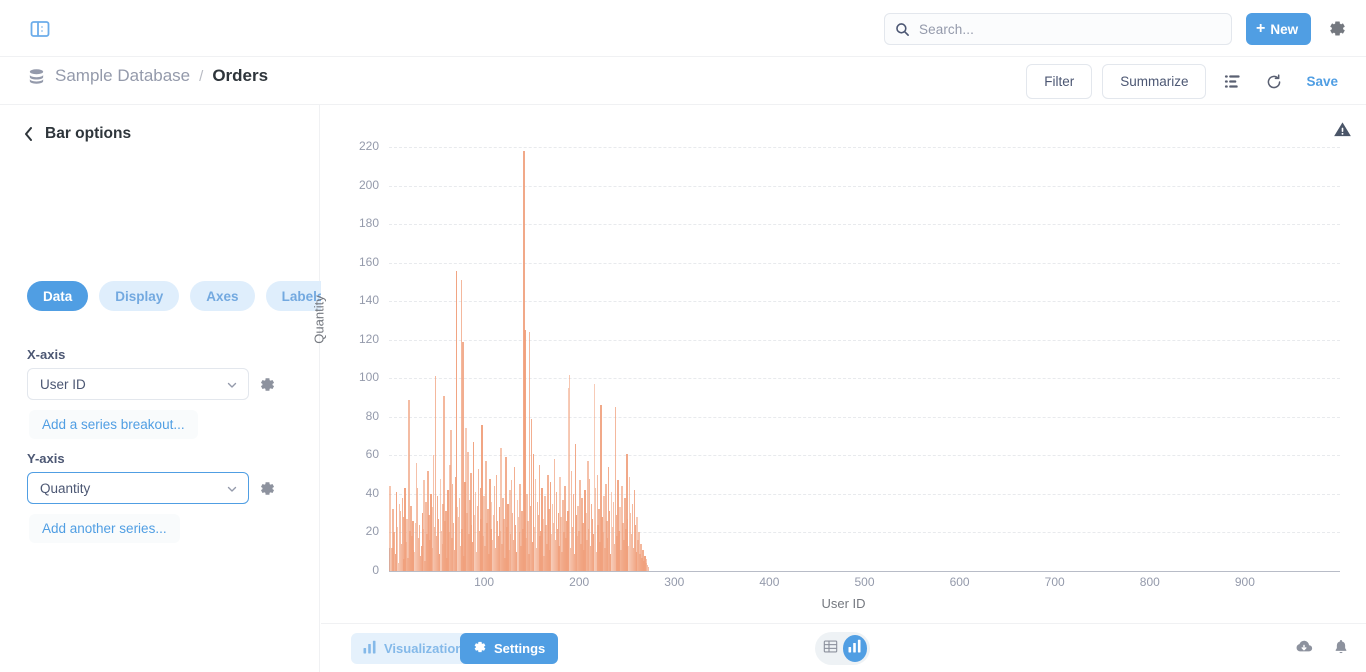 This screenshot has height=672, width=1366. Describe the element at coordinates (1149, 582) in the screenshot. I see `x-axis-tick-label: 800` at that location.